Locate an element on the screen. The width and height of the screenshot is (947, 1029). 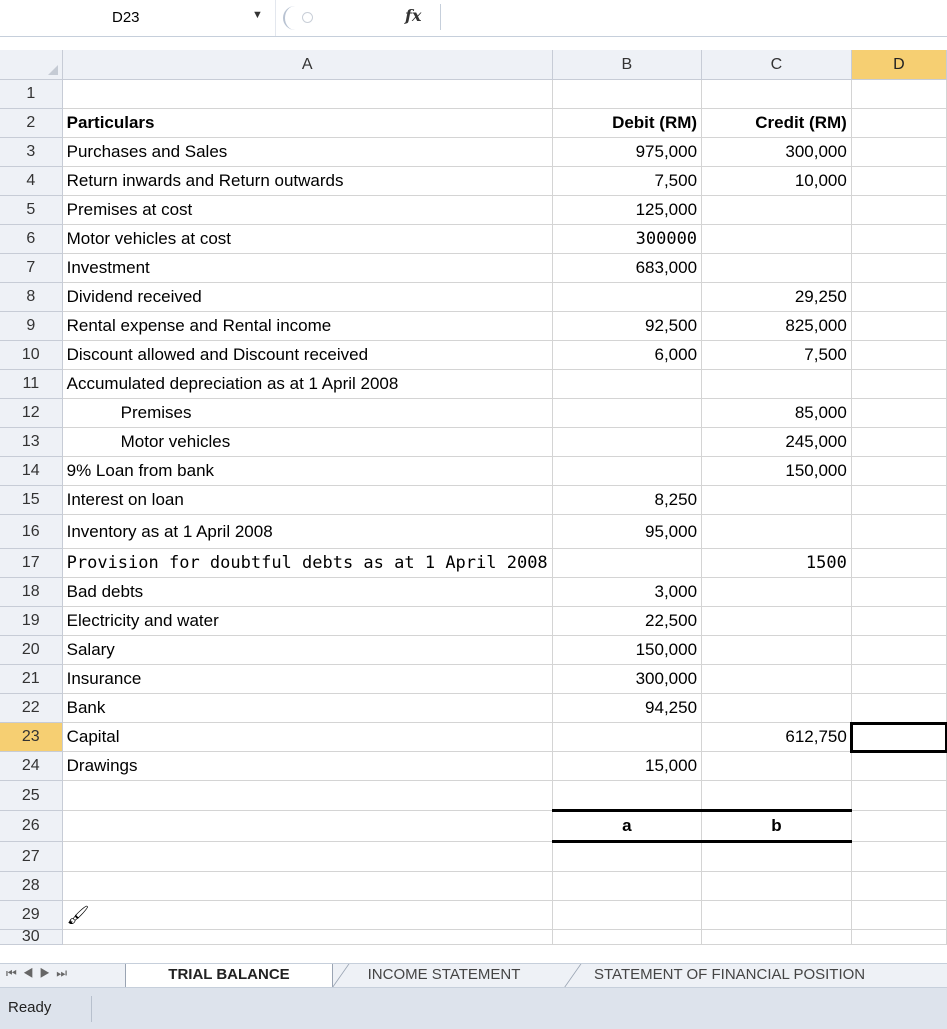
row-header: 22 is located at coordinates (31, 708).